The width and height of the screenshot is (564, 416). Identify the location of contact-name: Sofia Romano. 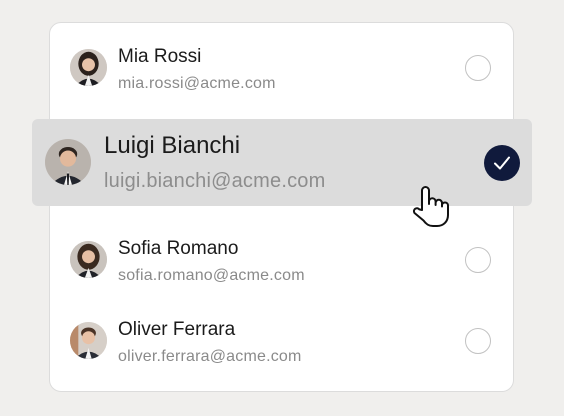
(178, 248).